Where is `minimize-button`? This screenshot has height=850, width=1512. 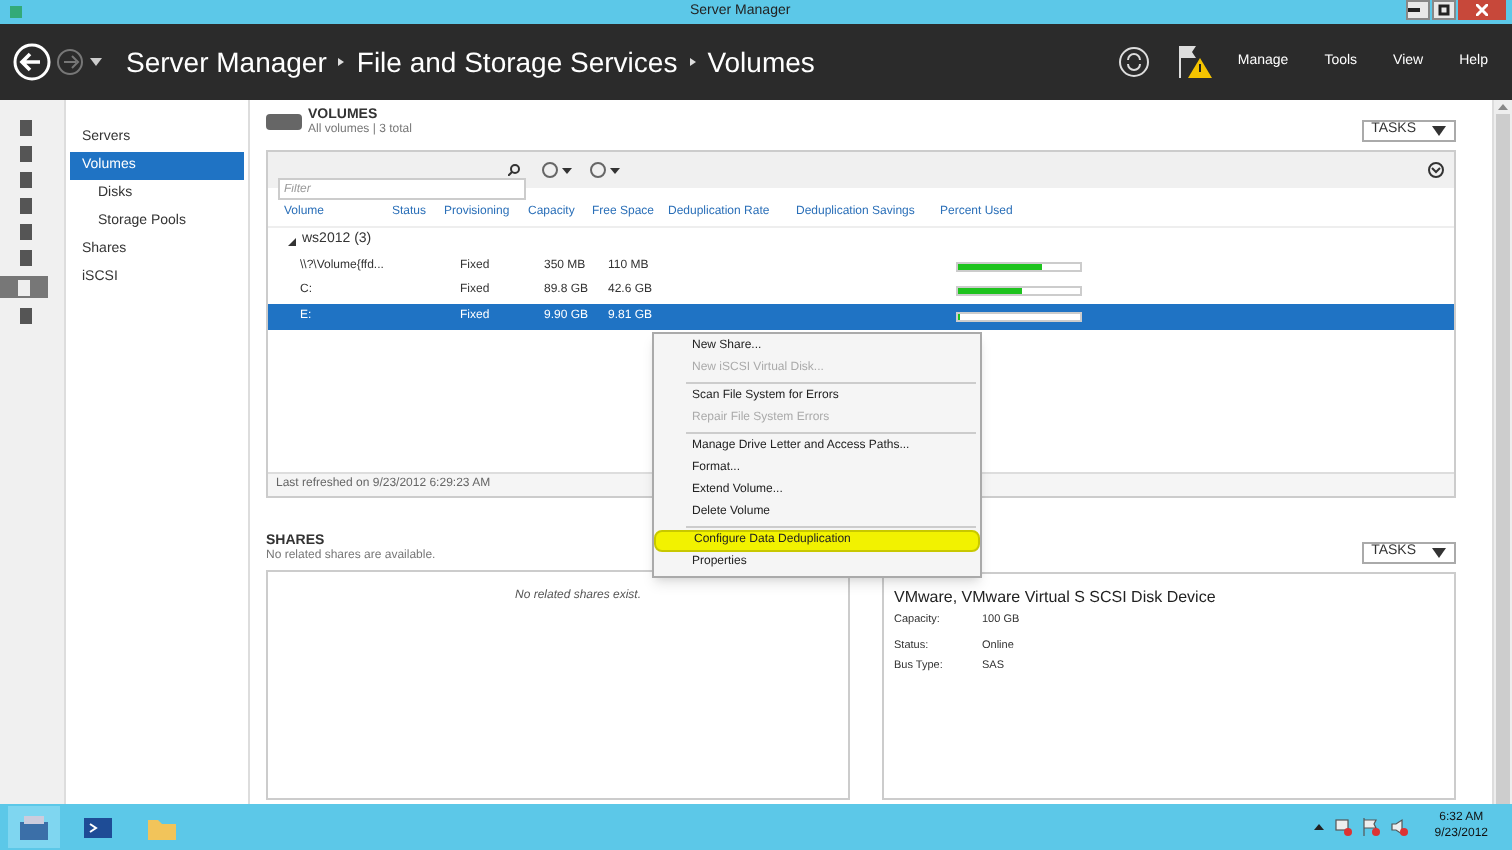
minimize-button is located at coordinates (1418, 10).